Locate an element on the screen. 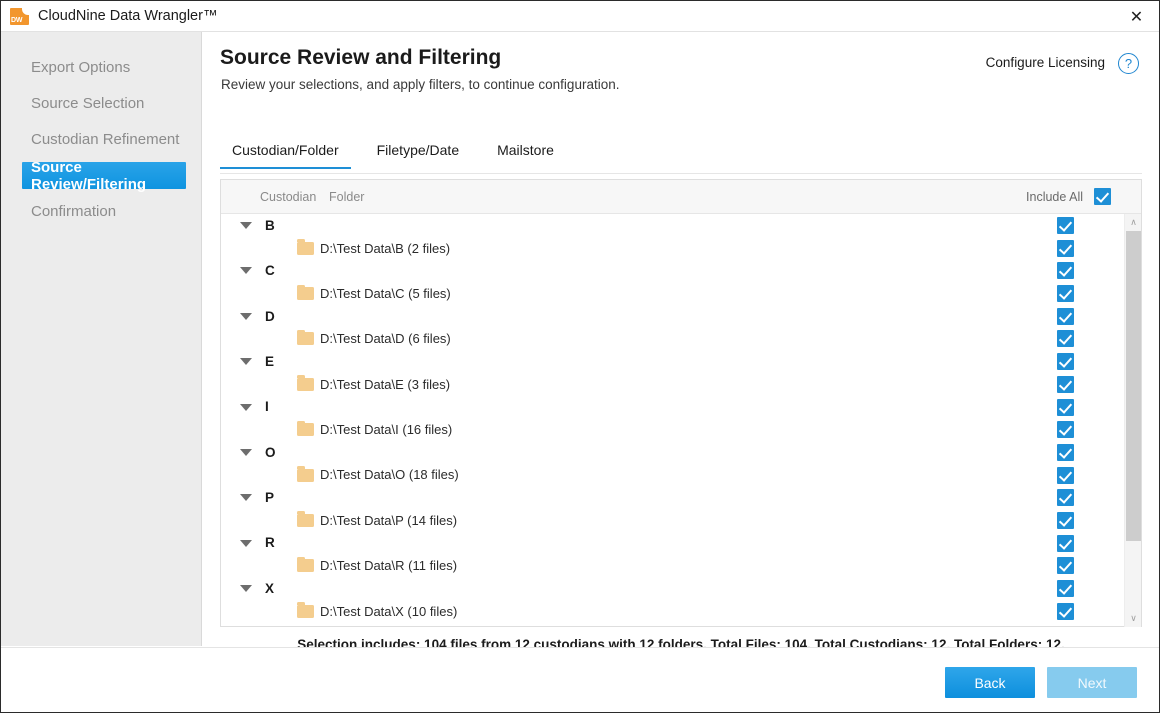 The width and height of the screenshot is (1160, 713). folder-row: D:\Test Data\D (6 files) is located at coordinates (666, 338).